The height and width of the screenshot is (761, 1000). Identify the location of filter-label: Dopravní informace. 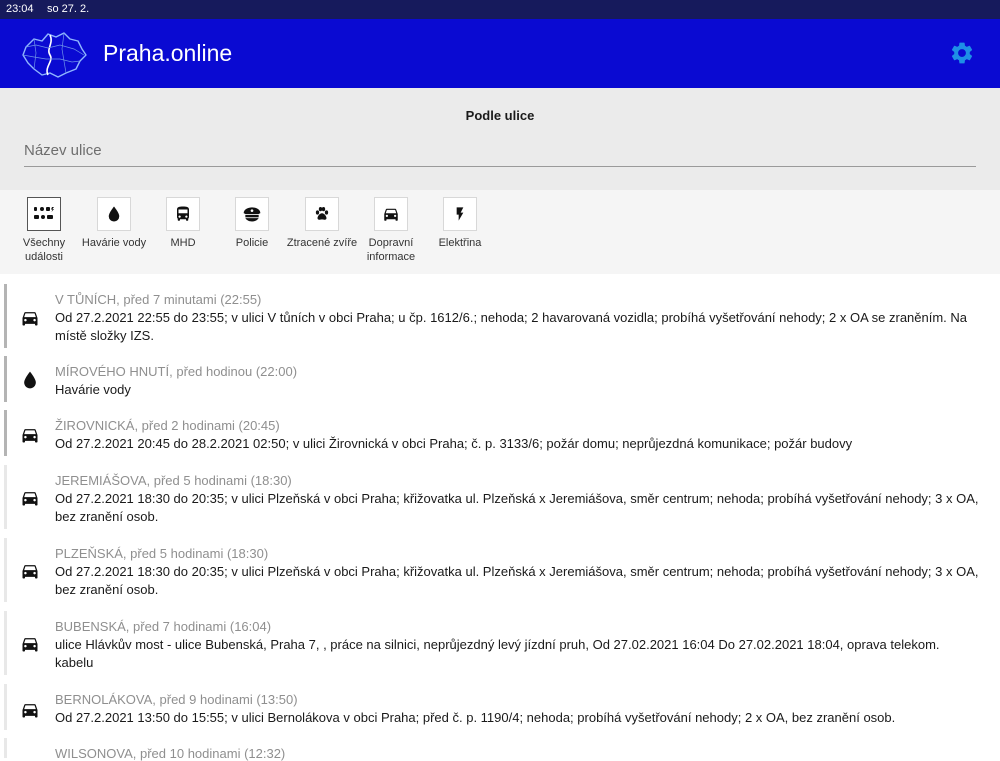
(391, 250).